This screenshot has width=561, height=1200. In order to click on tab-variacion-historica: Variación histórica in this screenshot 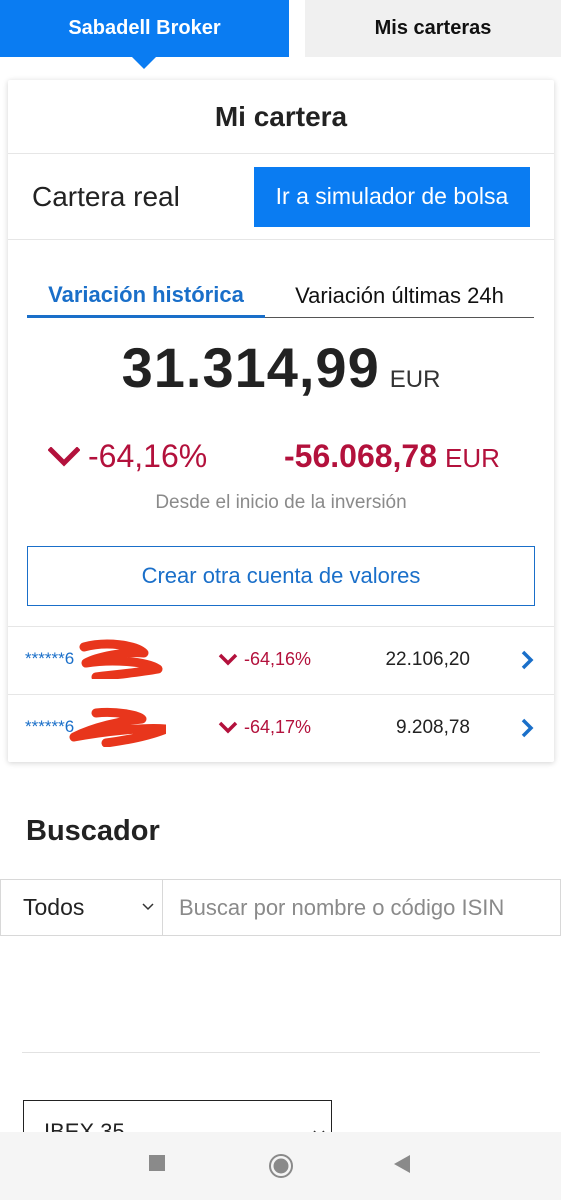, I will do `click(146, 296)`.